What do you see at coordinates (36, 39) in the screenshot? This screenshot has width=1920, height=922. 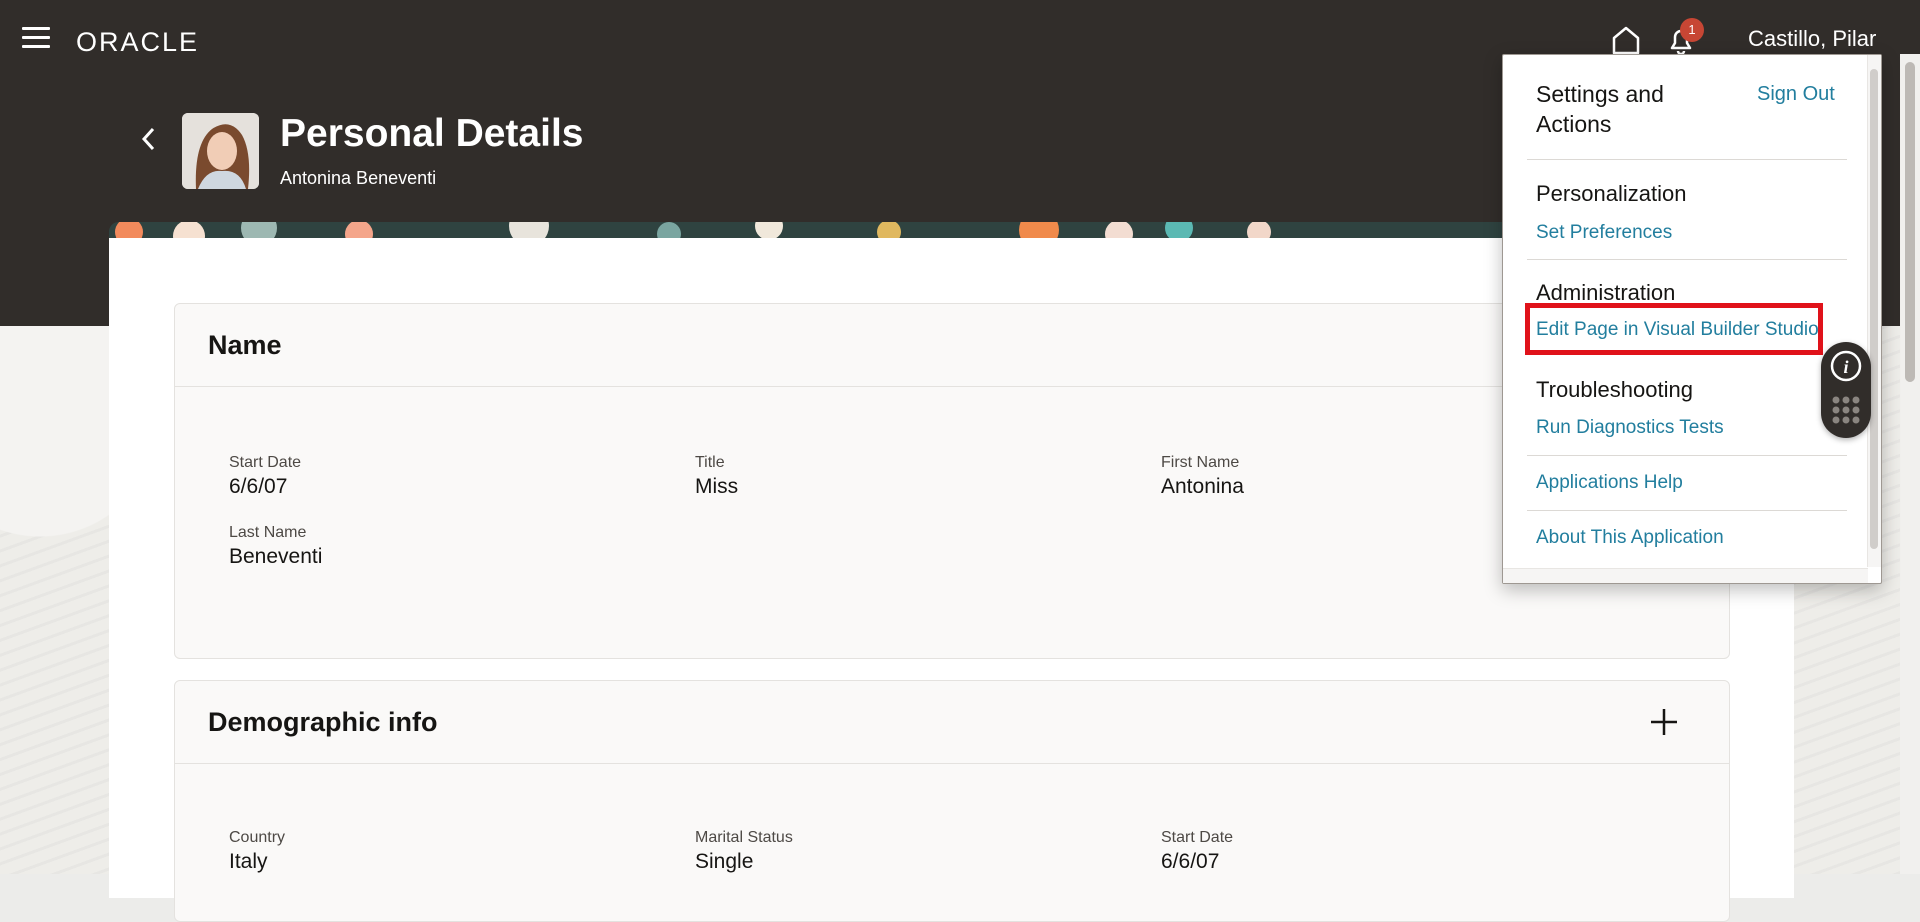 I see `hamburger-menu-icon` at bounding box center [36, 39].